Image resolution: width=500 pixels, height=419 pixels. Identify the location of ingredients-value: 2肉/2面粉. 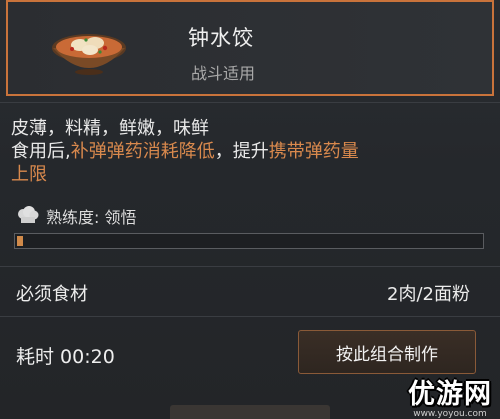
(428, 294).